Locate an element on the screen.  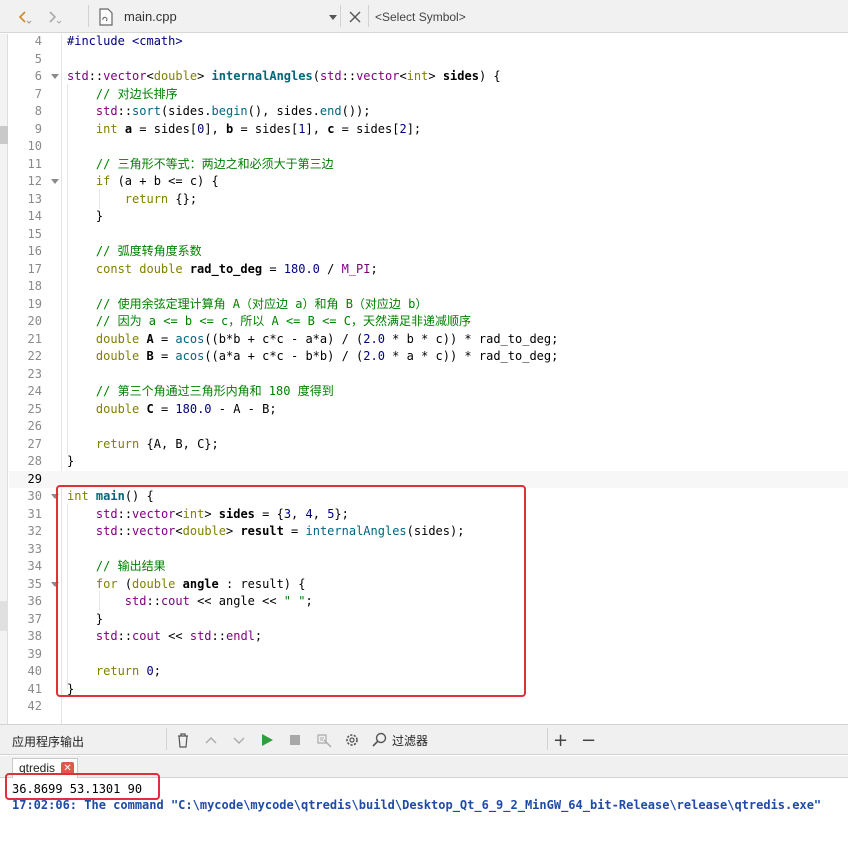
code-line: 23 is located at coordinates (428, 375).